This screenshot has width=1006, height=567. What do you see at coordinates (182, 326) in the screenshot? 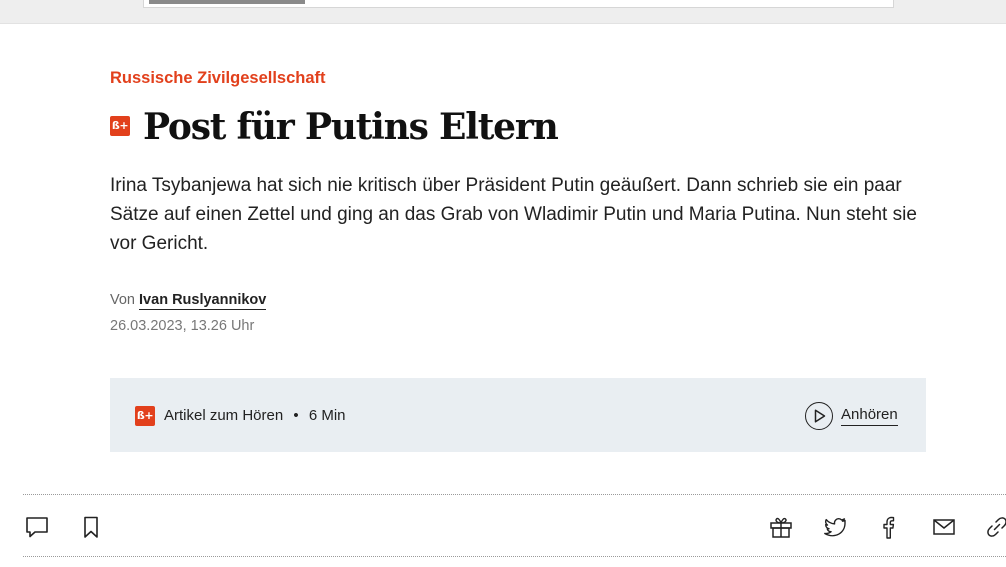
I see `publish-date: 26.03.2023, 13.26 Uhr` at bounding box center [182, 326].